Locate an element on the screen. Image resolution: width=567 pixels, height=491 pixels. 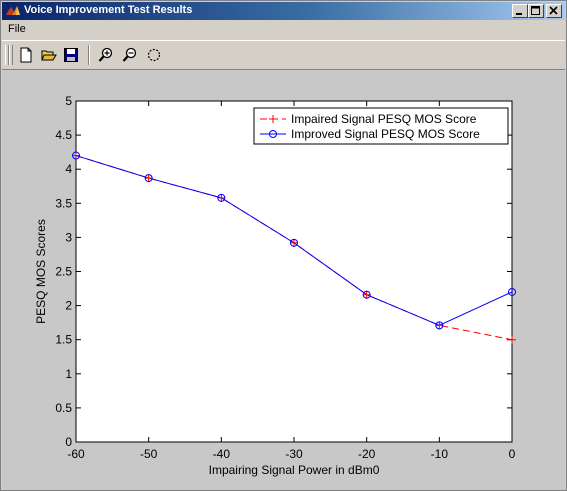
minimize-button is located at coordinates (520, 11).